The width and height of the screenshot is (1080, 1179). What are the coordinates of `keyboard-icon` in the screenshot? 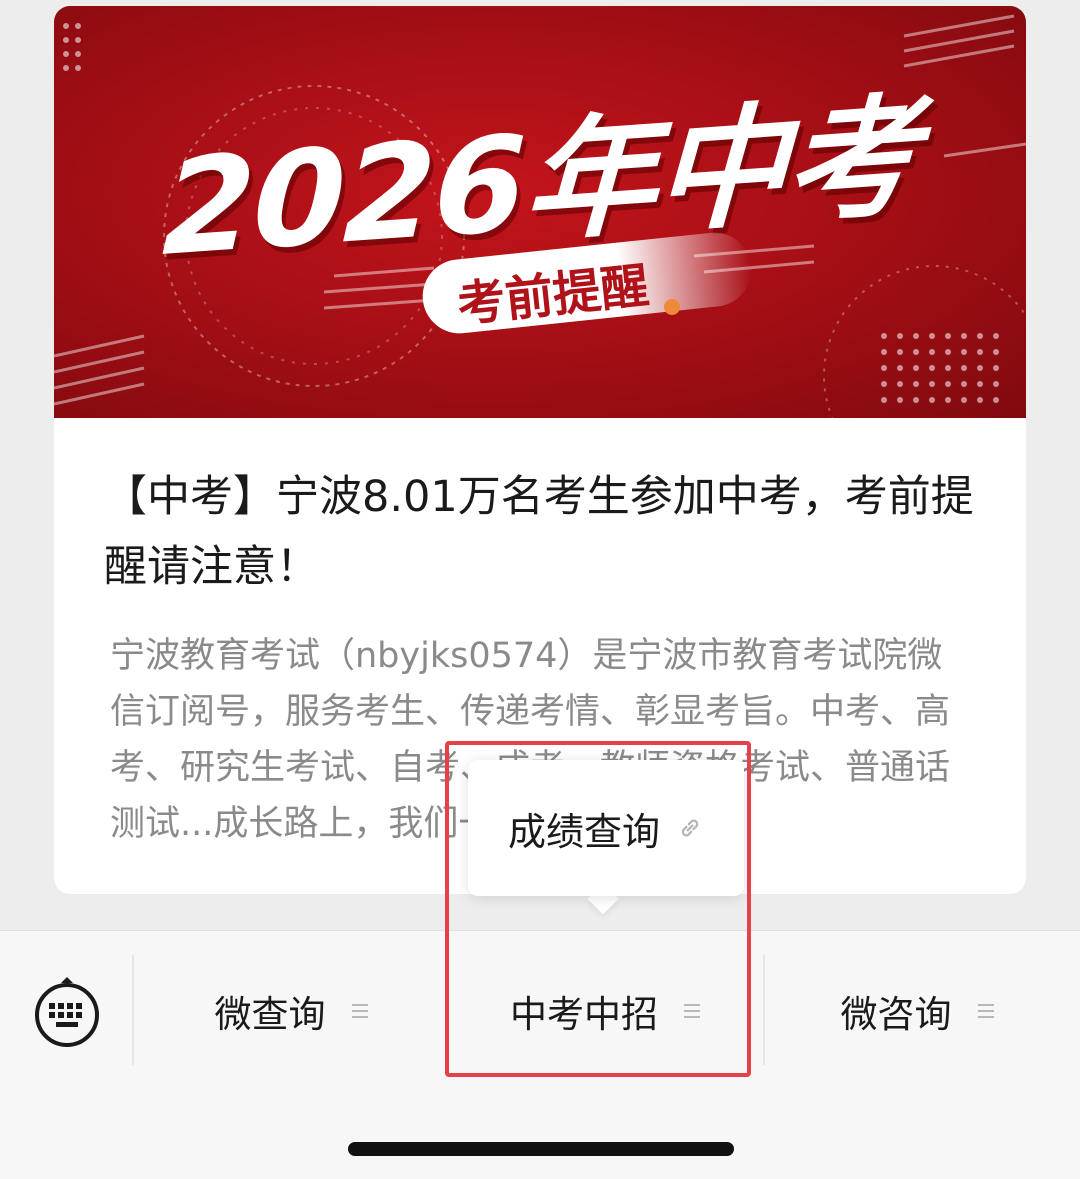 It's located at (67, 1012).